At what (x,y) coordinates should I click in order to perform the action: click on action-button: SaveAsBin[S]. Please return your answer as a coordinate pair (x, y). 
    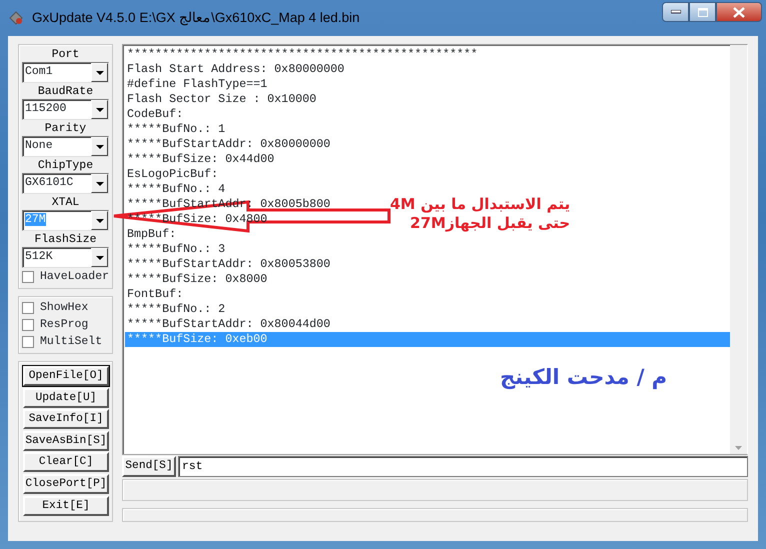
    Looking at the image, I should click on (66, 440).